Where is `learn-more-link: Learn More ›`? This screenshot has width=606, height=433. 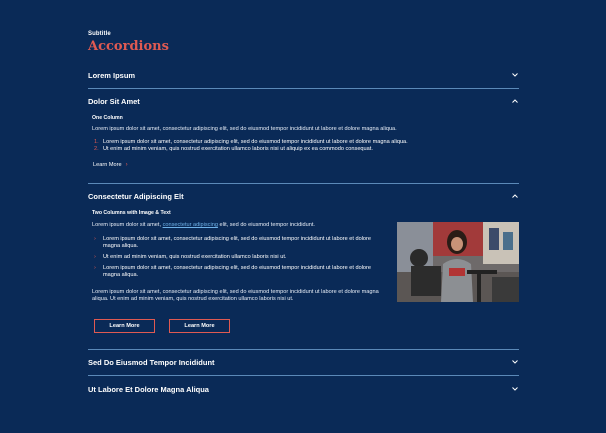 learn-more-link: Learn More › is located at coordinates (110, 165).